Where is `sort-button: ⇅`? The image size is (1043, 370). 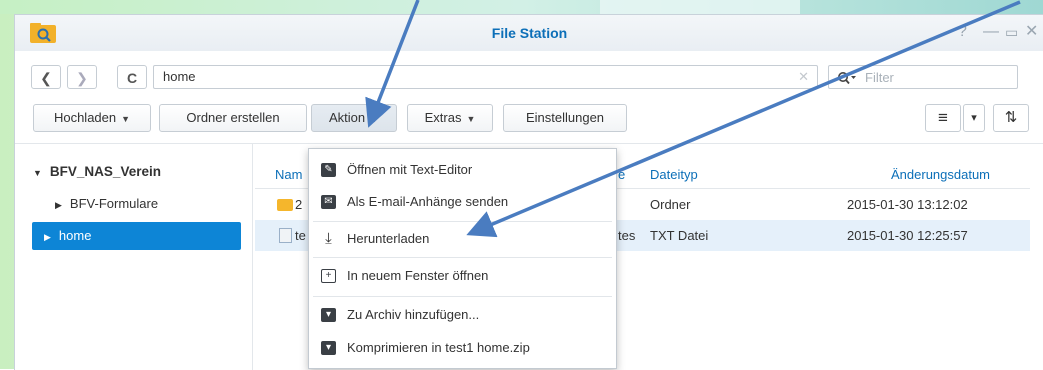 sort-button: ⇅ is located at coordinates (1011, 118).